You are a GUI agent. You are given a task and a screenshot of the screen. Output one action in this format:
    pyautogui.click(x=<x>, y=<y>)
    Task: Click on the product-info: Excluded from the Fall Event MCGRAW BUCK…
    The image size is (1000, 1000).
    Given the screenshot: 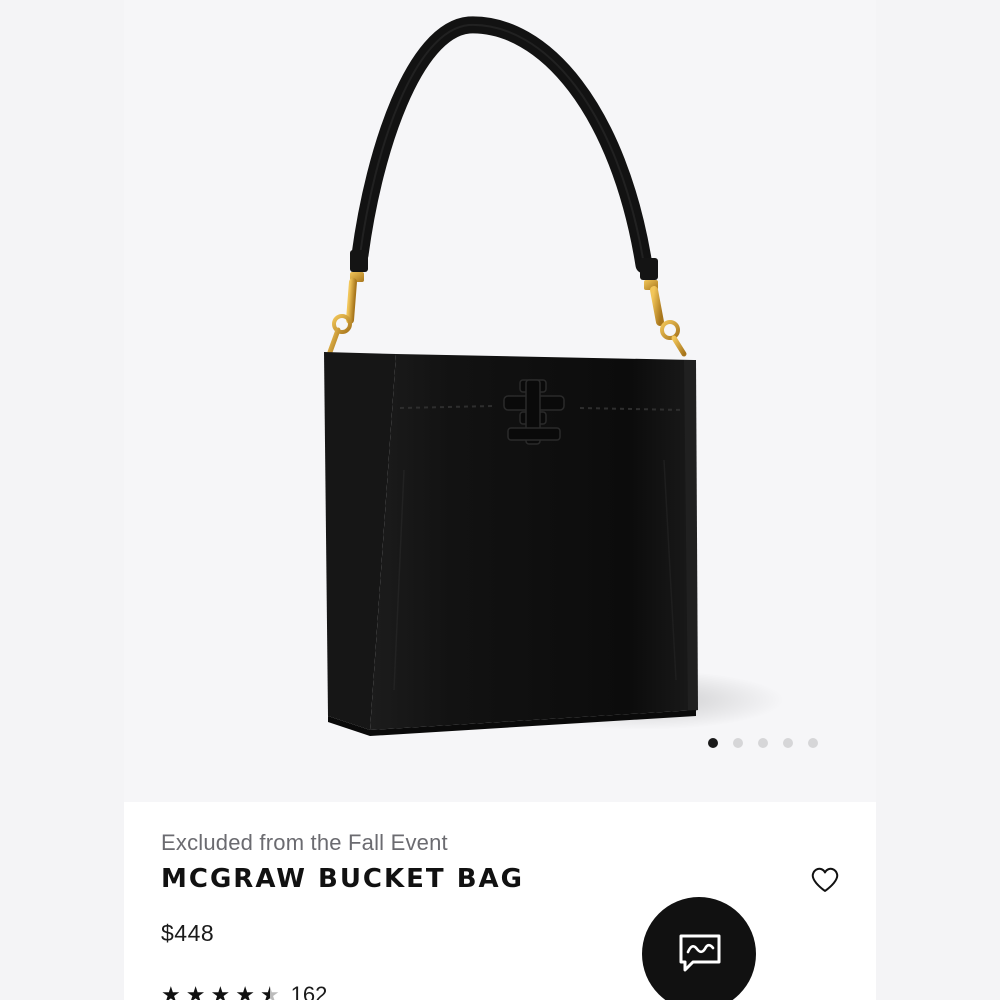 What is the action you would take?
    pyautogui.click(x=500, y=901)
    